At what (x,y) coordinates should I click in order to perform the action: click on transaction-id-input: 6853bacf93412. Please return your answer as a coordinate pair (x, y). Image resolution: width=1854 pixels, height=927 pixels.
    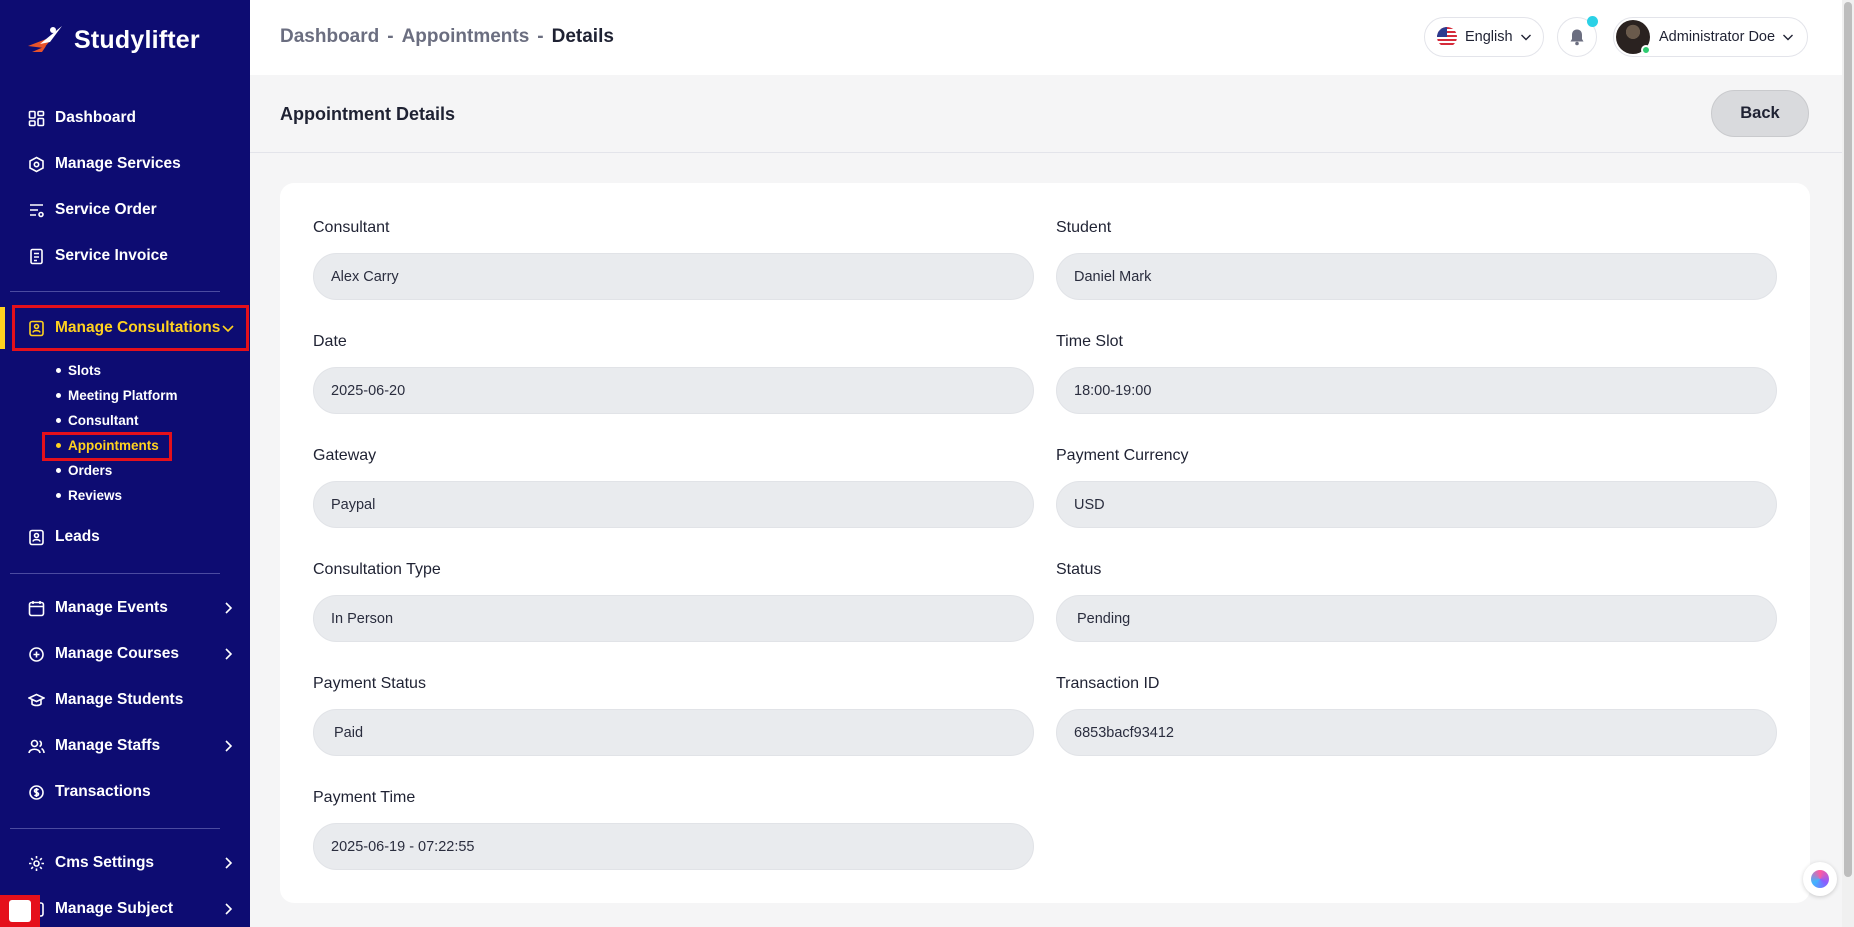
    Looking at the image, I should click on (1416, 732).